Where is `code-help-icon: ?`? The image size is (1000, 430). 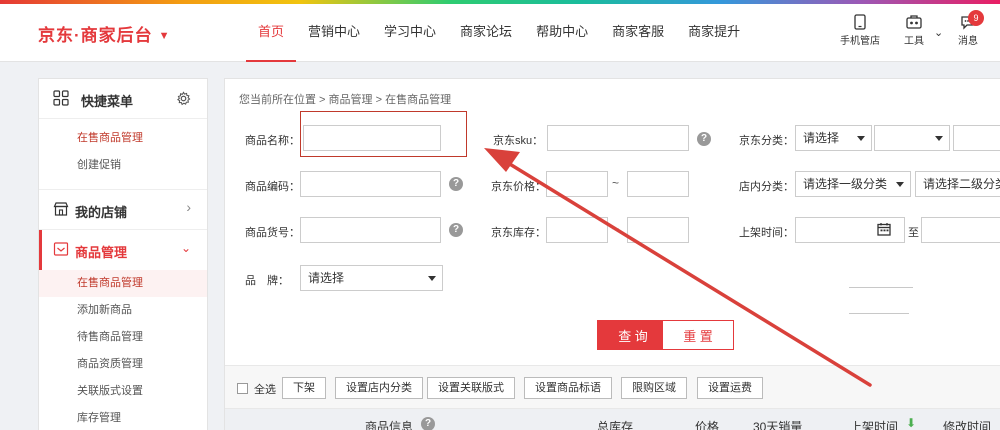 code-help-icon: ? is located at coordinates (456, 184).